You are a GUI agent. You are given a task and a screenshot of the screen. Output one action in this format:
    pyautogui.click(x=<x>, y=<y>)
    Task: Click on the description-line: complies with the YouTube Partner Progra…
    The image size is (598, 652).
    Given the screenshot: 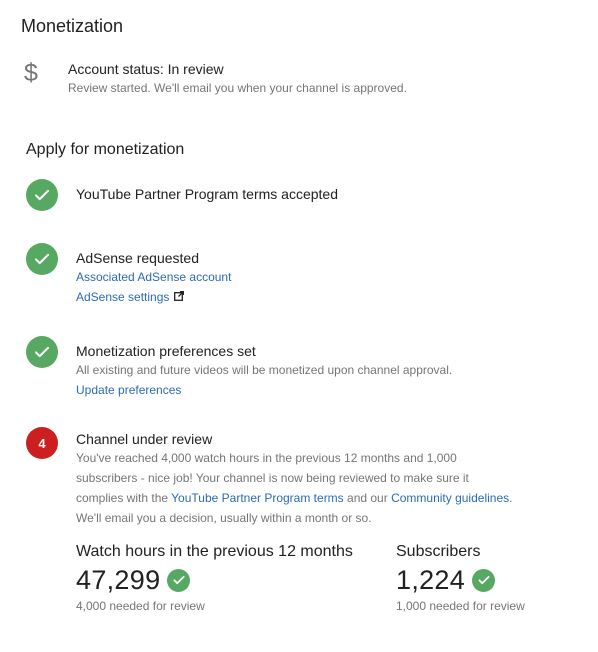 What is the action you would take?
    pyautogui.click(x=326, y=498)
    